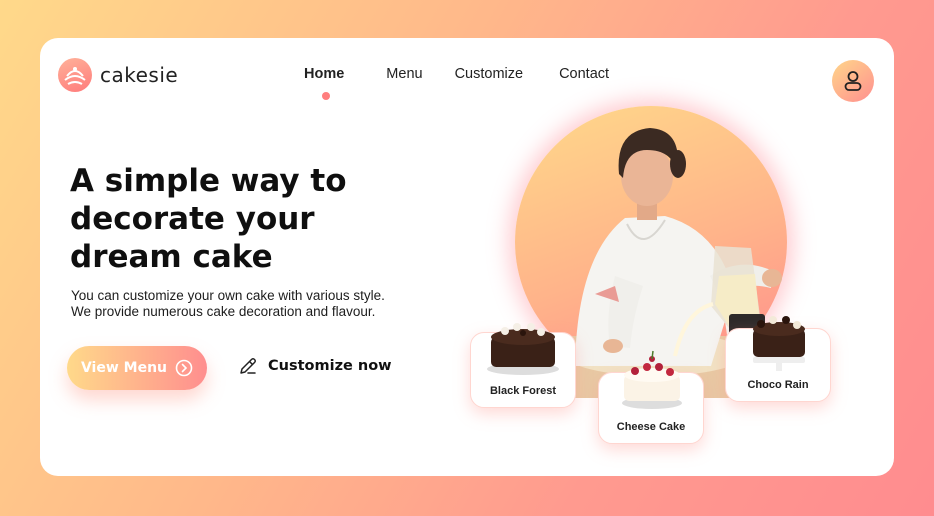 The width and height of the screenshot is (934, 516). Describe the element at coordinates (523, 391) in the screenshot. I see `cake-label: Black Forest` at that location.